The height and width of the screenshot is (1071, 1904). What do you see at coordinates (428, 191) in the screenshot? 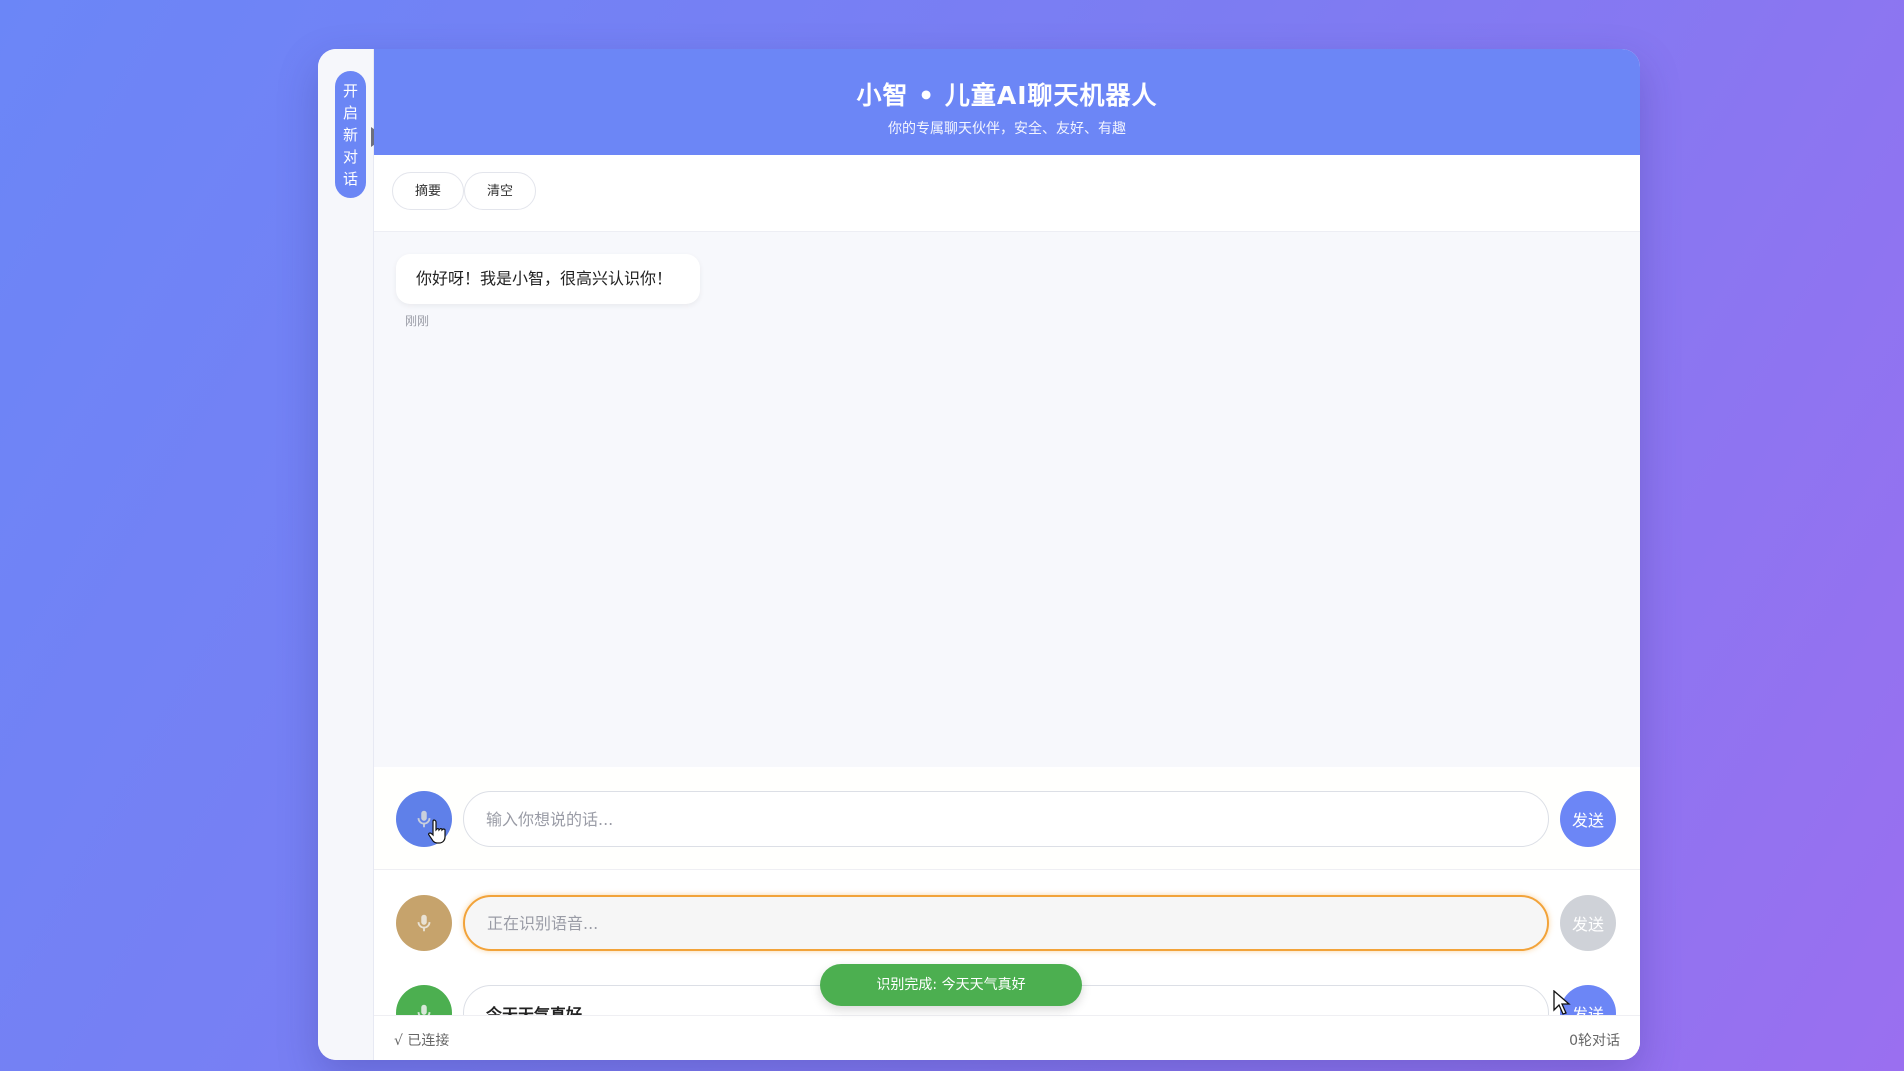
I see `summary-button: 摘要` at bounding box center [428, 191].